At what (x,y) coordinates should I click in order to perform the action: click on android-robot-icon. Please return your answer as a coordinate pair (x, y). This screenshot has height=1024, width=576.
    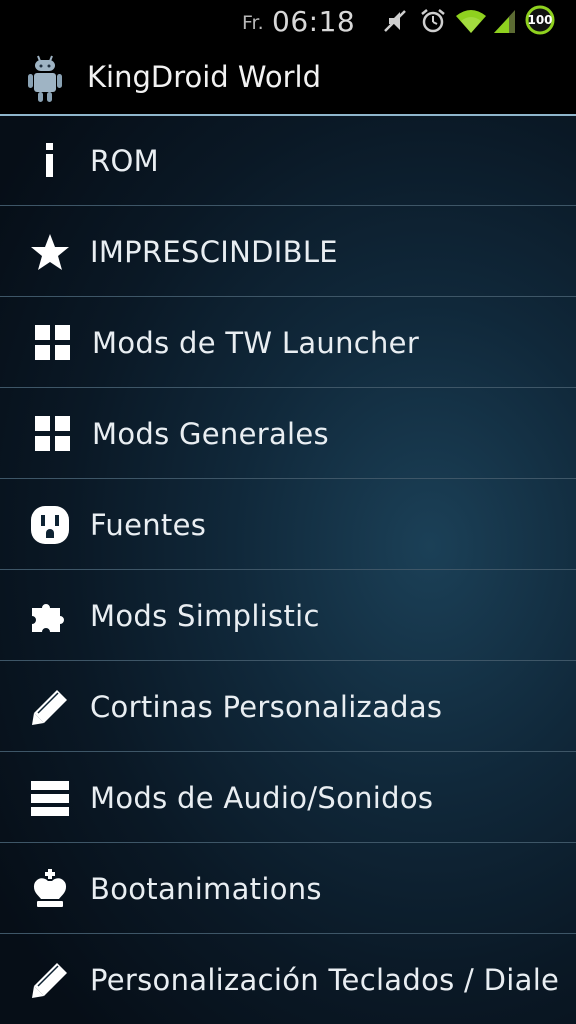
    Looking at the image, I should click on (45, 78).